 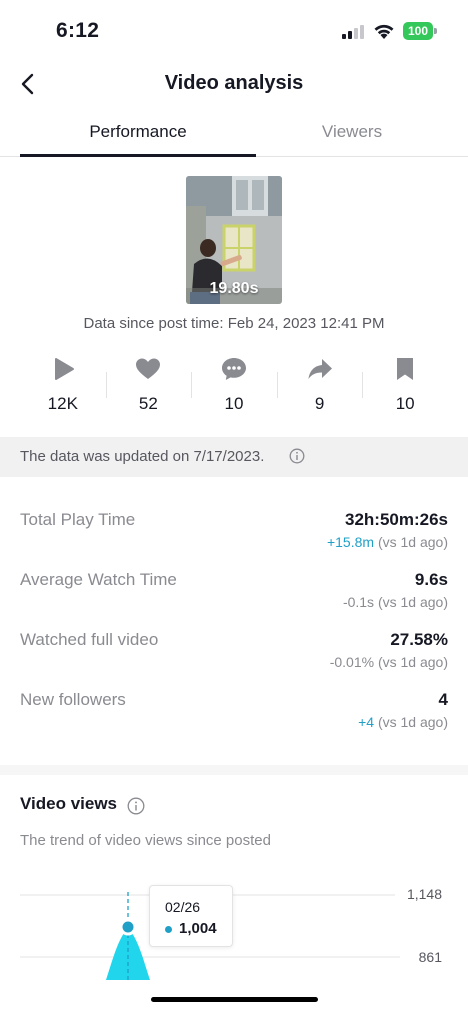 I want to click on battery-level: 100, so click(x=418, y=31).